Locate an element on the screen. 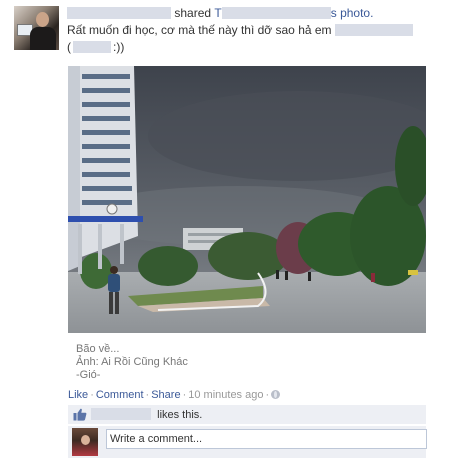 Image resolution: width=462 pixels, height=465 pixels. photo-caption-line: Ảnh: Ai Rồi Cũng Khác is located at coordinates (132, 362).